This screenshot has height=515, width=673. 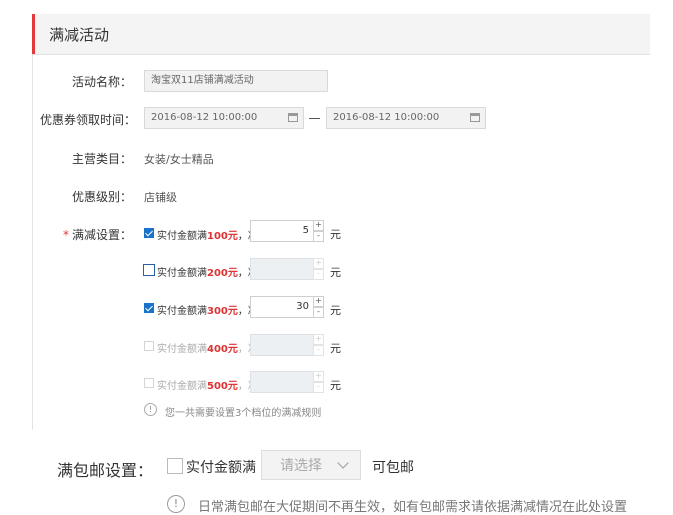 I want to click on activity-name-label: 活动名称：, so click(x=101, y=82).